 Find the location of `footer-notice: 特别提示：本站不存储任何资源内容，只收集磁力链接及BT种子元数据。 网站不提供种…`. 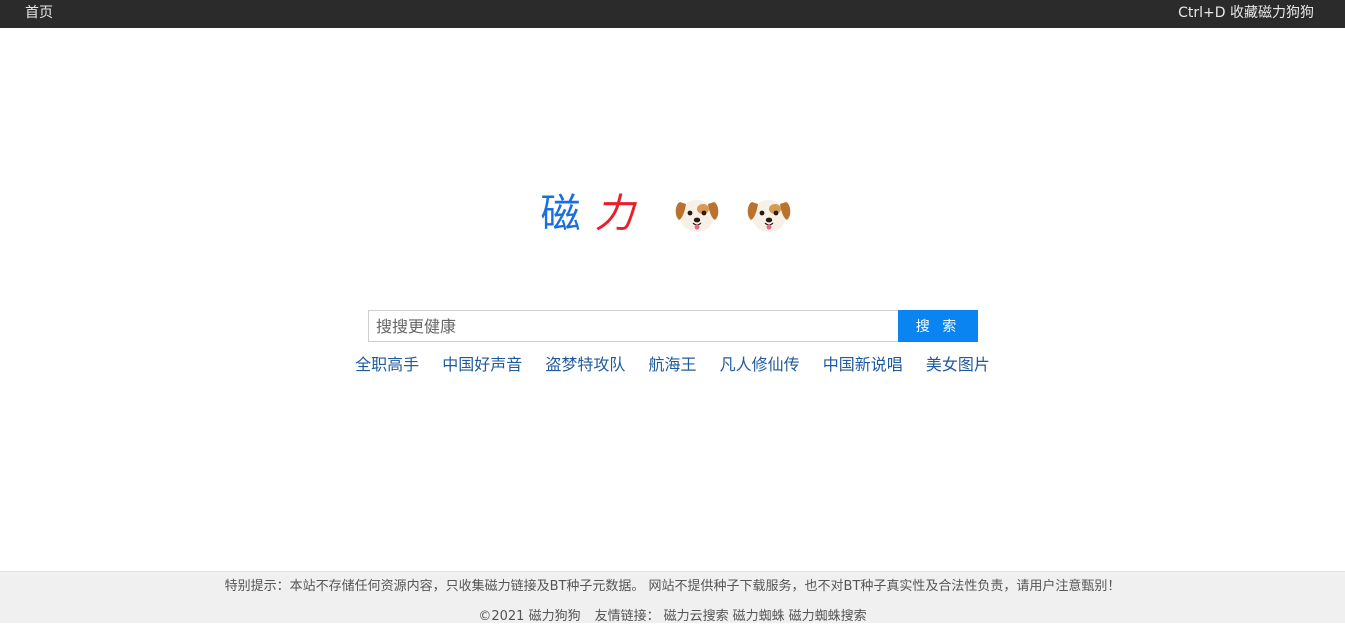

footer-notice: 特别提示：本站不存储任何资源内容，只收集磁力链接及BT种子元数据。 网站不提供种… is located at coordinates (672, 586).